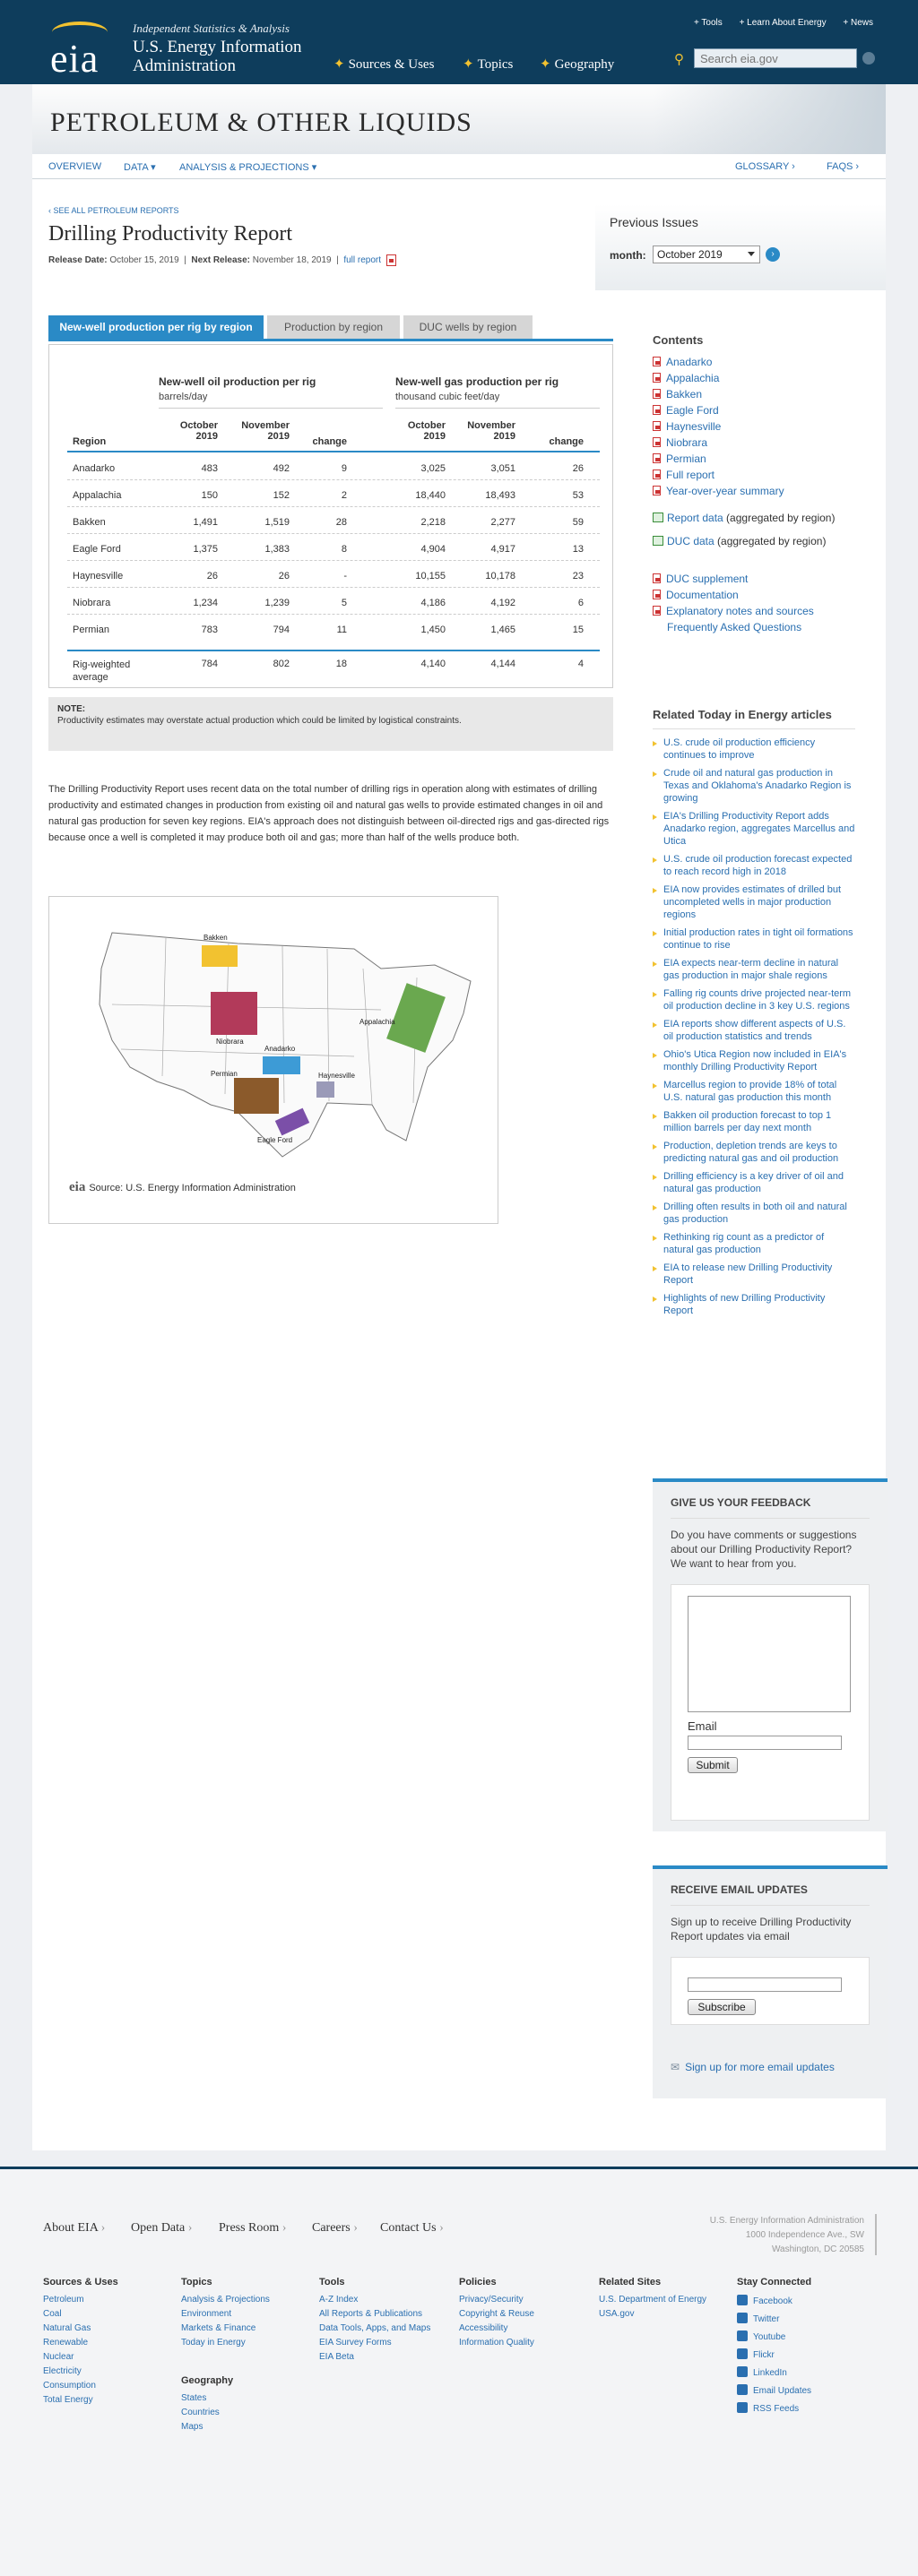 The width and height of the screenshot is (918, 2576). Describe the element at coordinates (374, 2329) in the screenshot. I see `footer-link: Data Tools, Apps, and Maps` at that location.